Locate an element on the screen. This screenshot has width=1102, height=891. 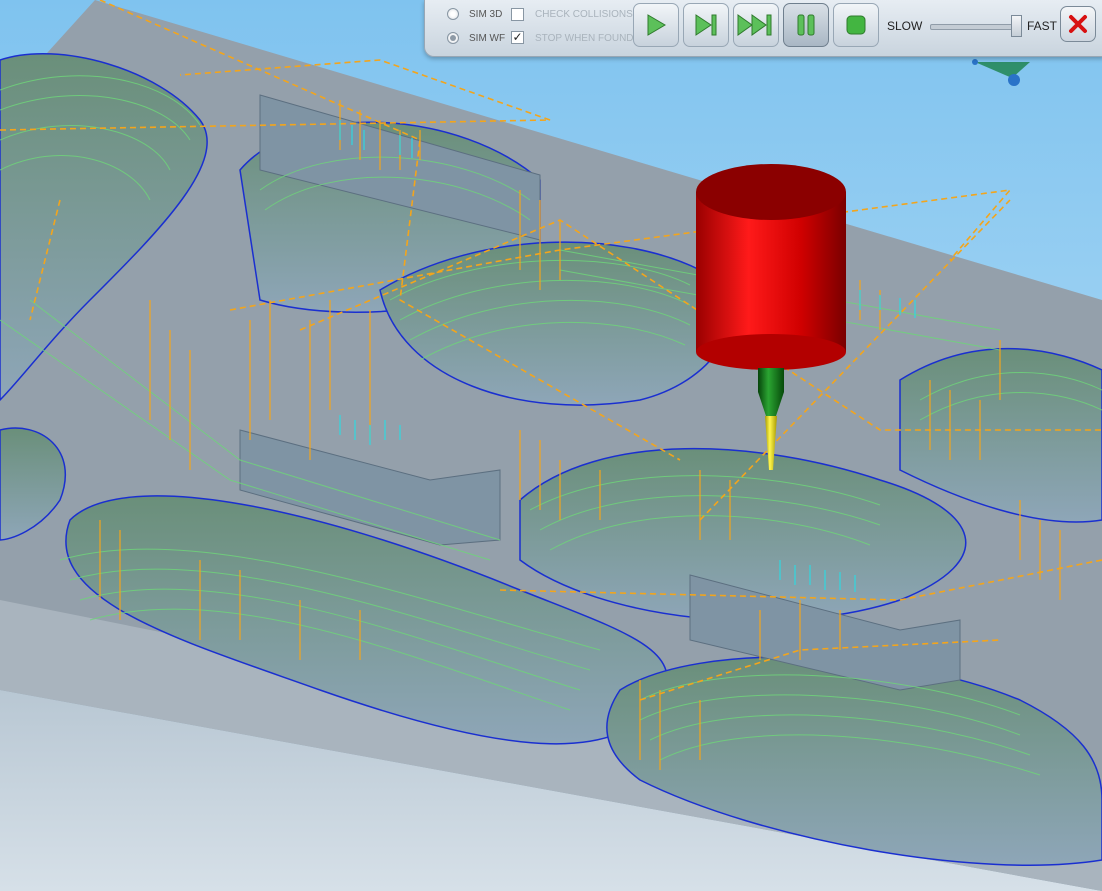
stop-icon is located at coordinates (856, 25).